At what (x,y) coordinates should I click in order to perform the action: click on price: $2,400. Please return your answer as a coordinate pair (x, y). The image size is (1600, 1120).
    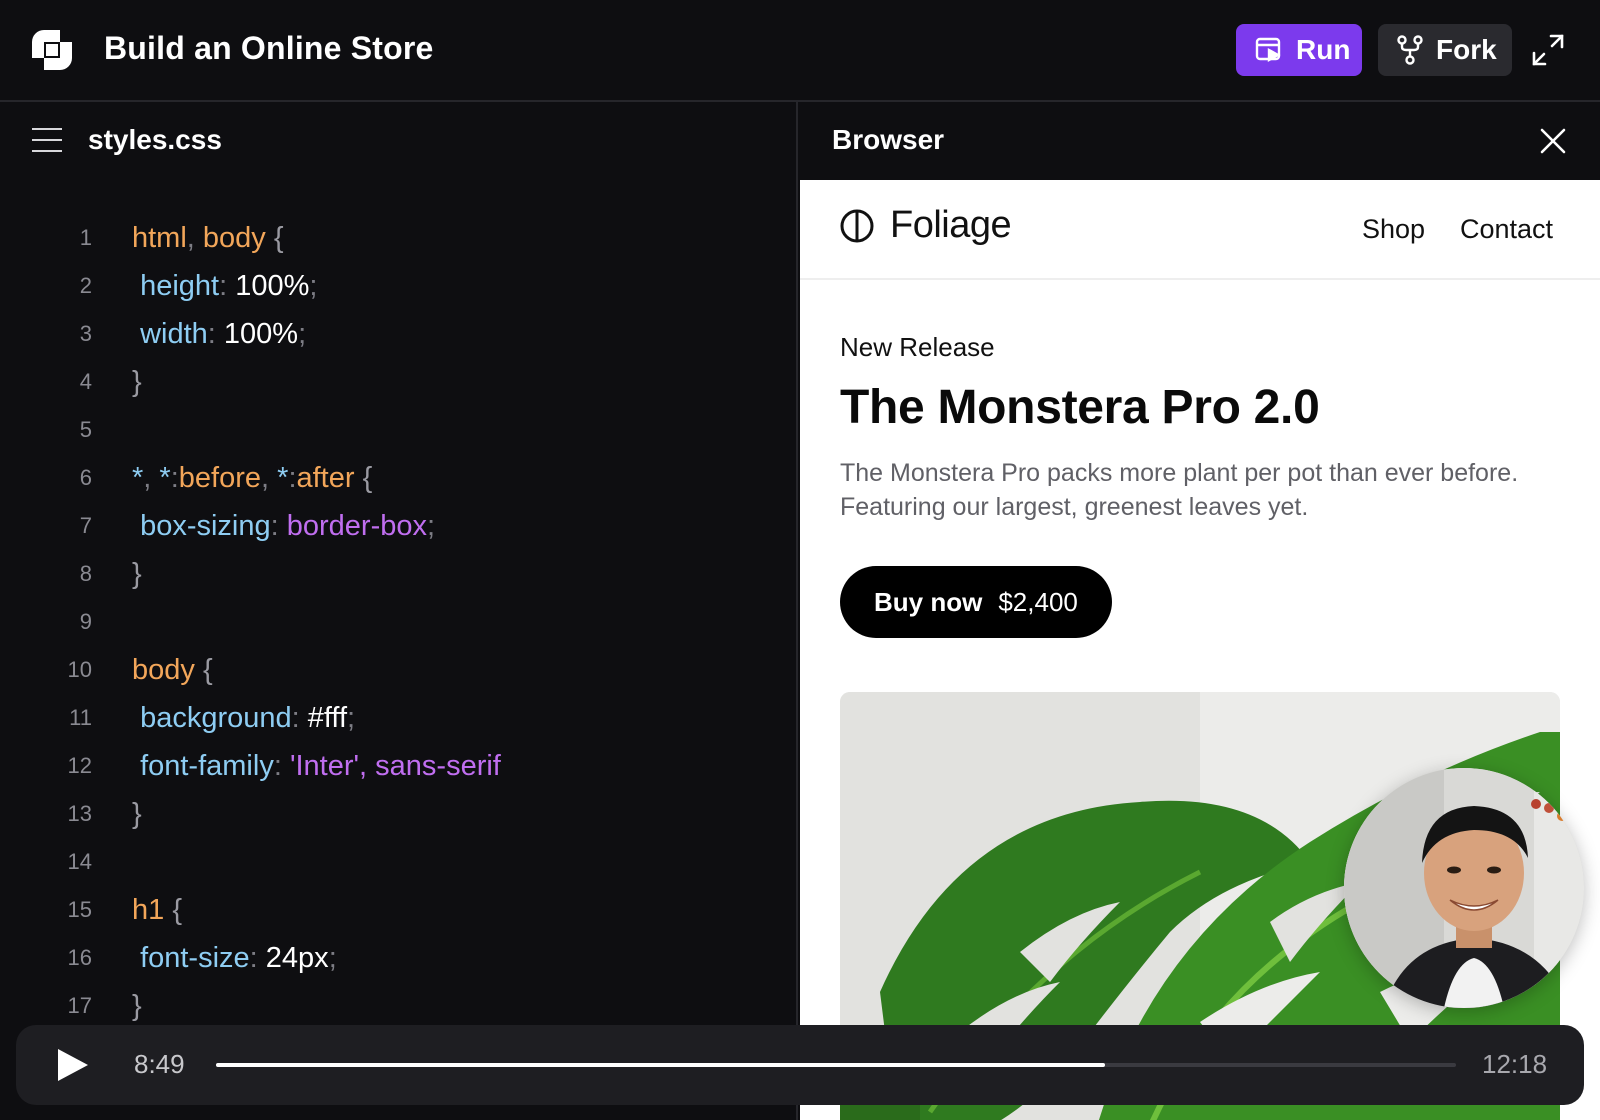
    Looking at the image, I should click on (1038, 601).